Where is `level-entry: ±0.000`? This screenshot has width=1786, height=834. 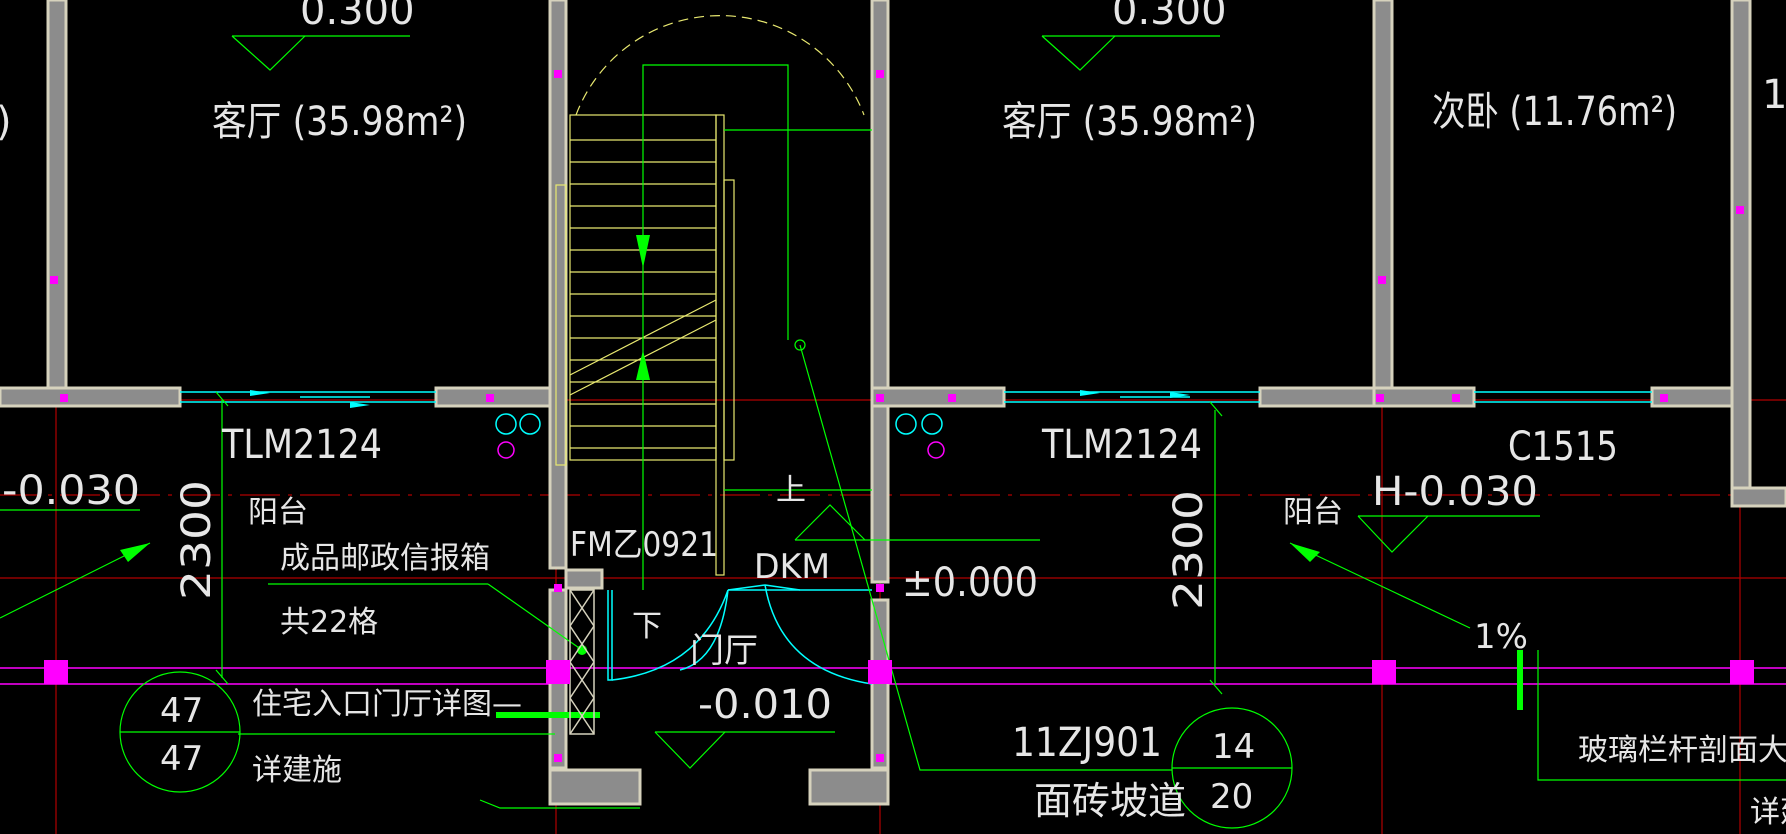 level-entry: ±0.000 is located at coordinates (970, 583).